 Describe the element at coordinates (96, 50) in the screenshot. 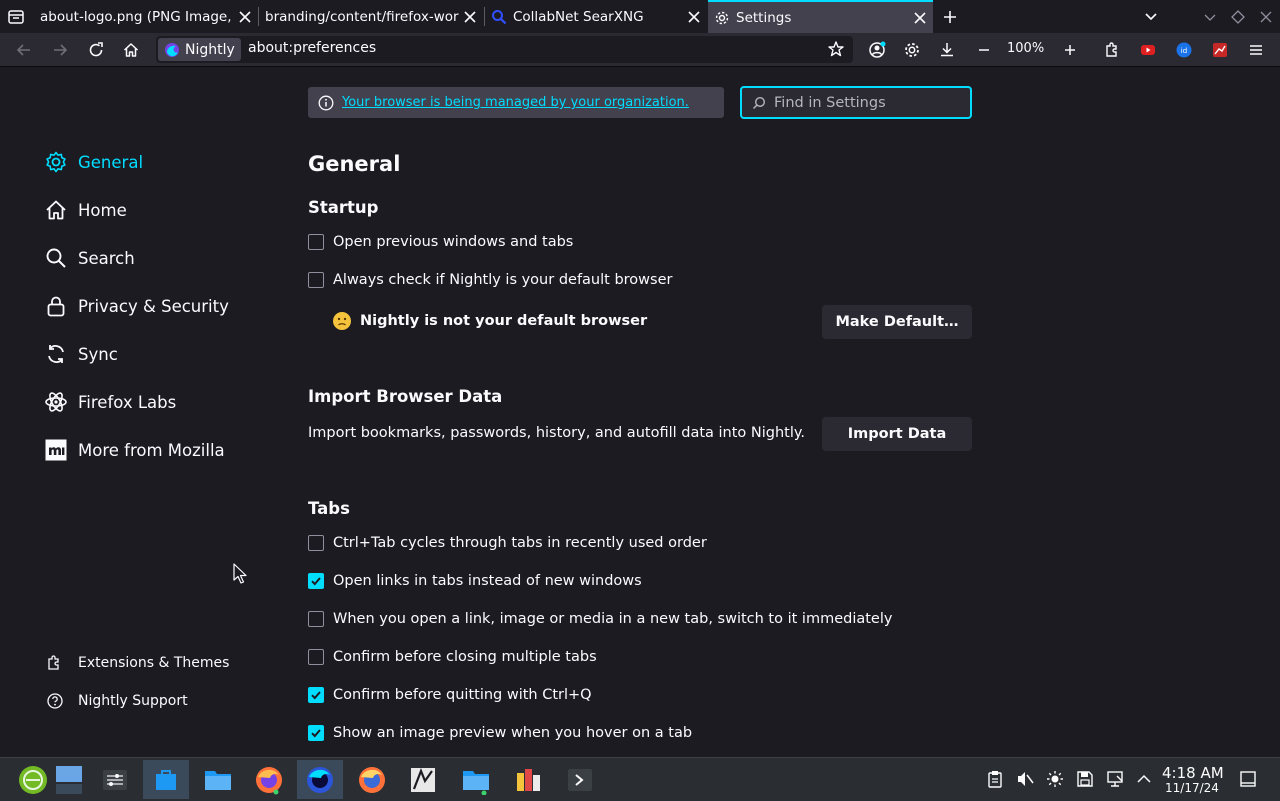

I see `reload-button` at that location.